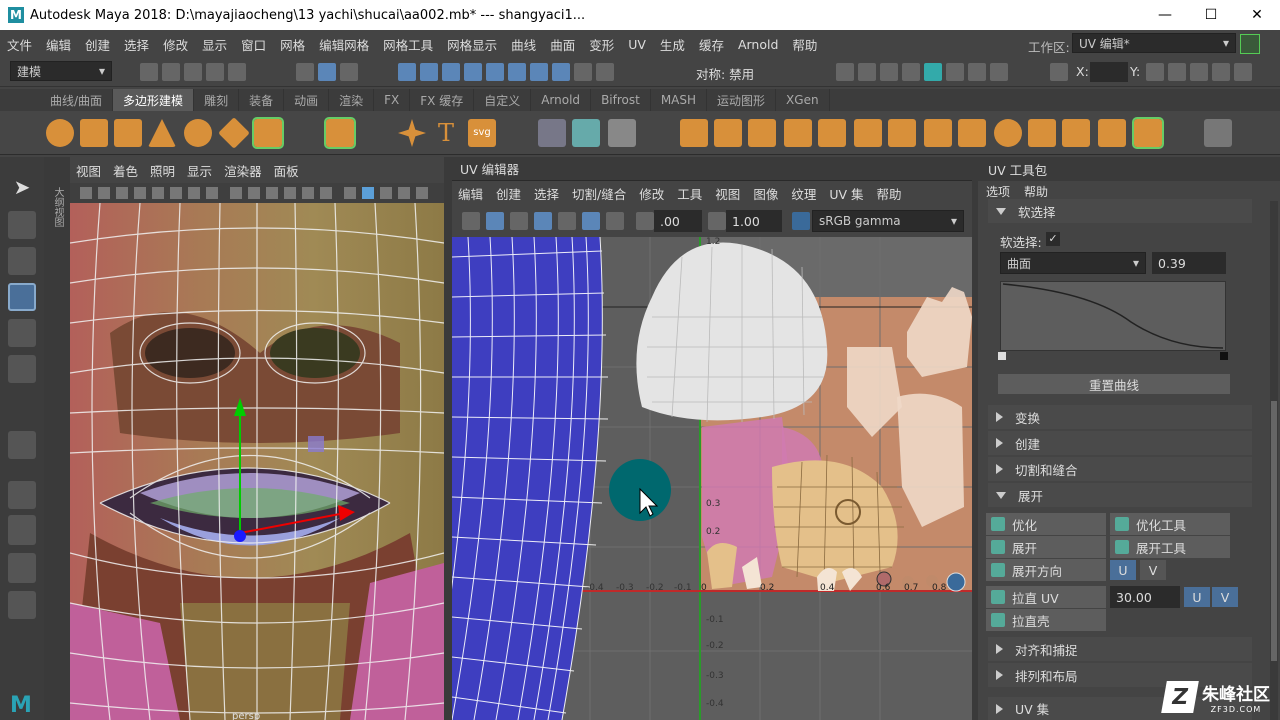 This screenshot has height=720, width=1280. Describe the element at coordinates (867, 72) in the screenshot. I see `render-icon` at that location.